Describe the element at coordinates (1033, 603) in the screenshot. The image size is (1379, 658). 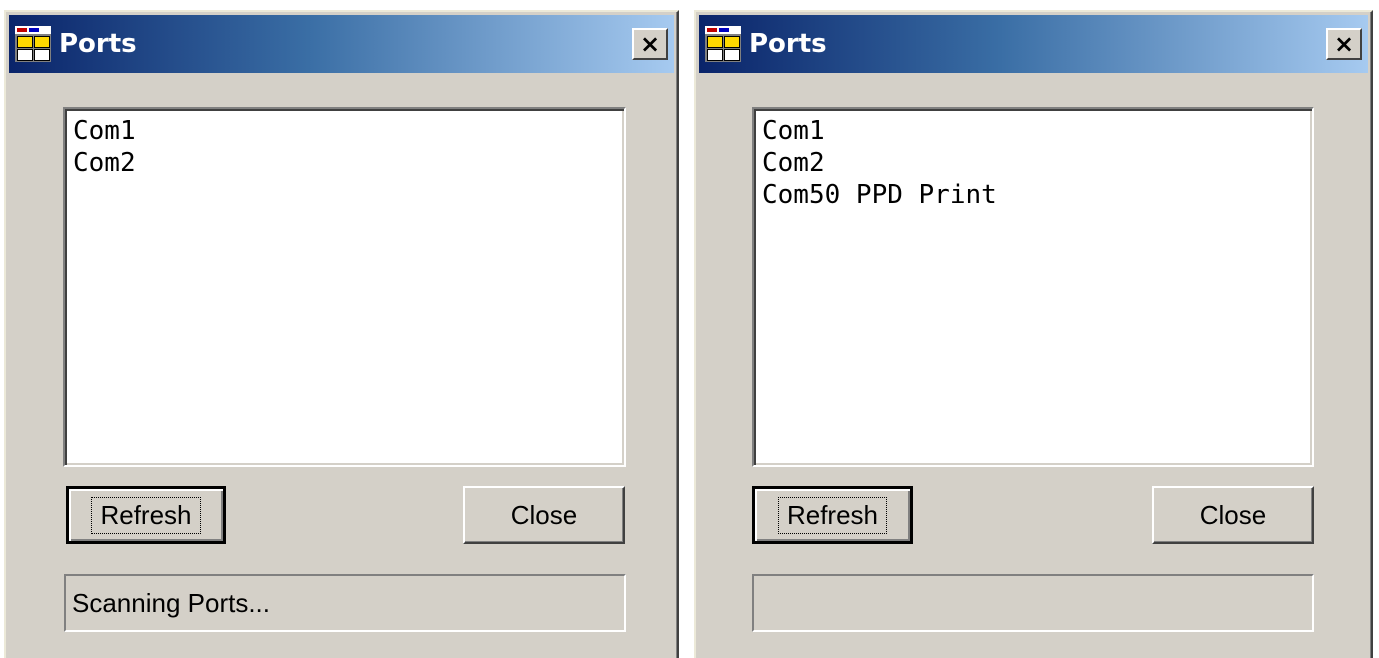
I see `status-field` at that location.